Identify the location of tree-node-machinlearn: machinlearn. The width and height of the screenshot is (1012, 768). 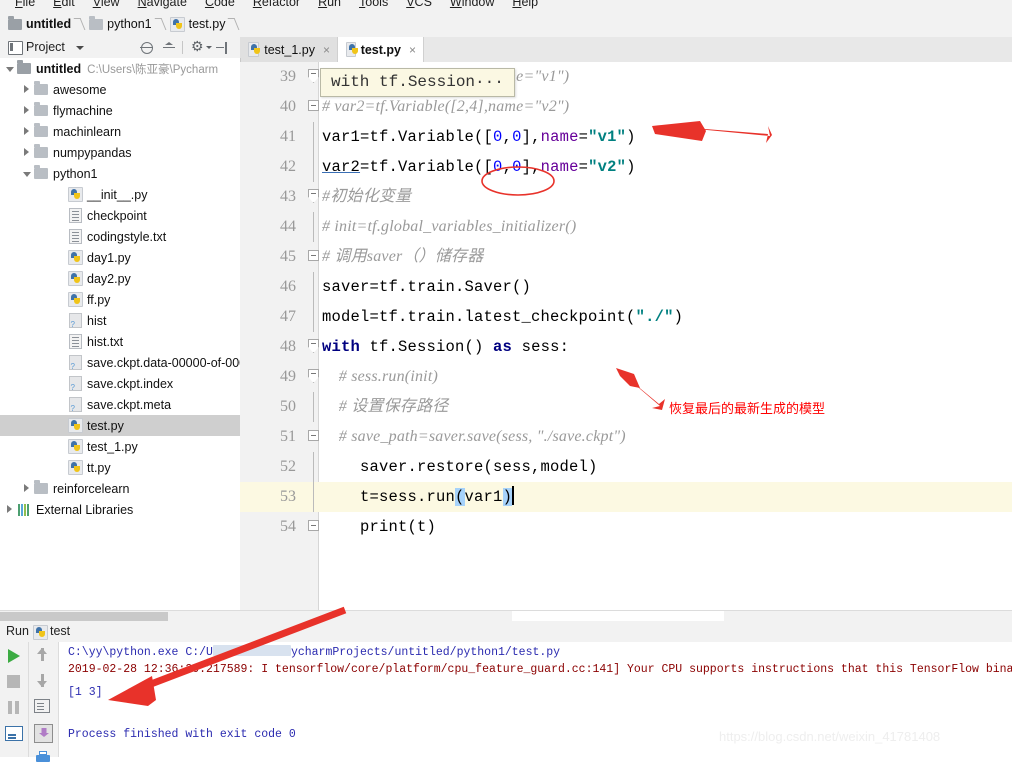
(120, 131).